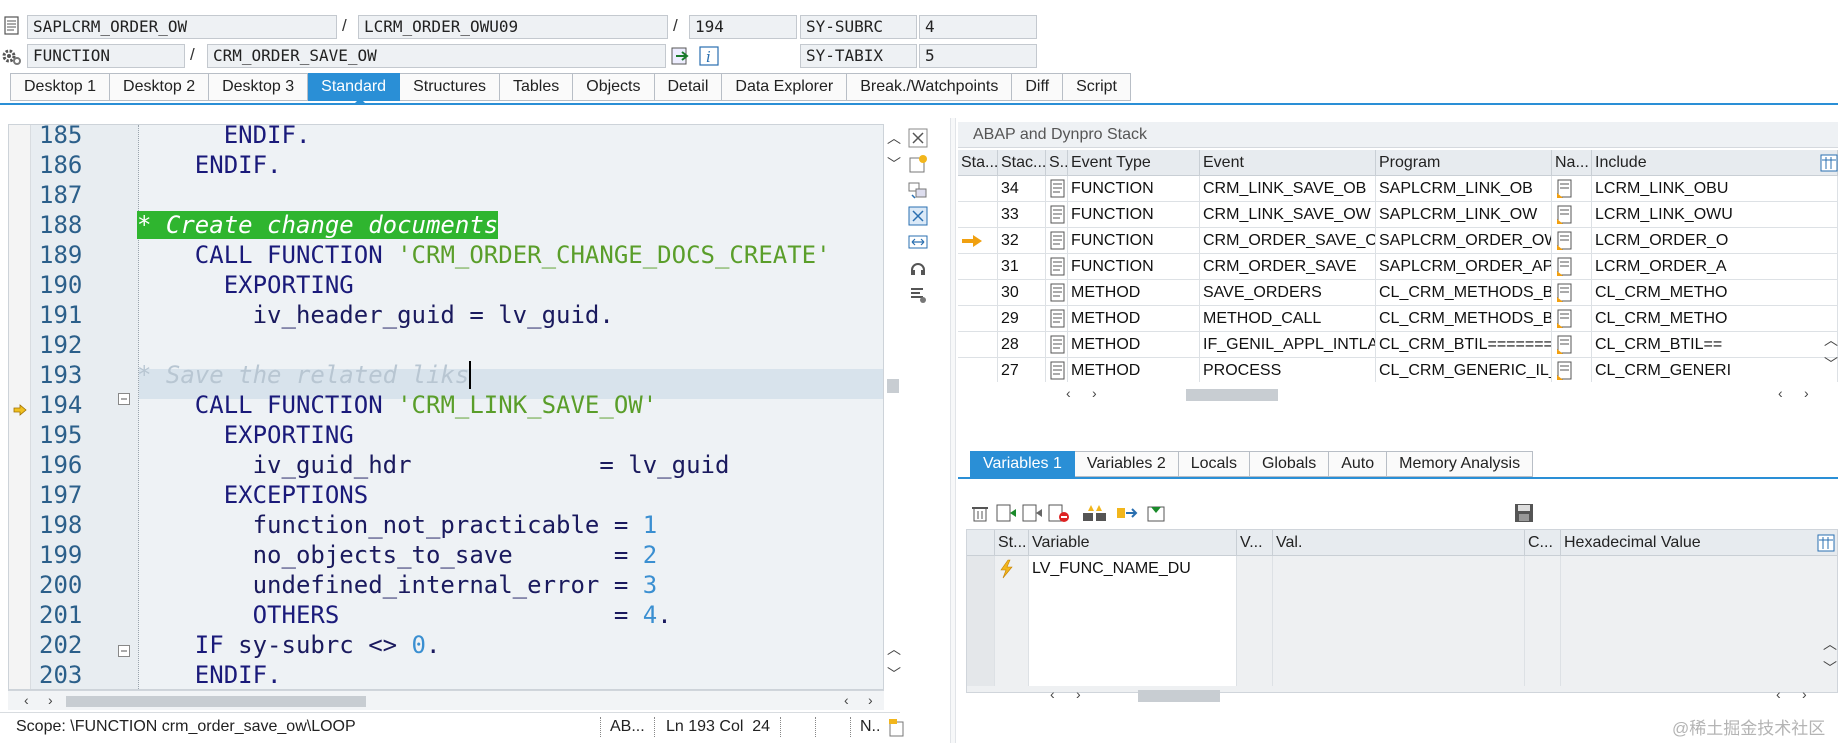 Image resolution: width=1838 pixels, height=743 pixels. Describe the element at coordinates (1399, 543) in the screenshot. I see `variables-column-header: Val.` at that location.